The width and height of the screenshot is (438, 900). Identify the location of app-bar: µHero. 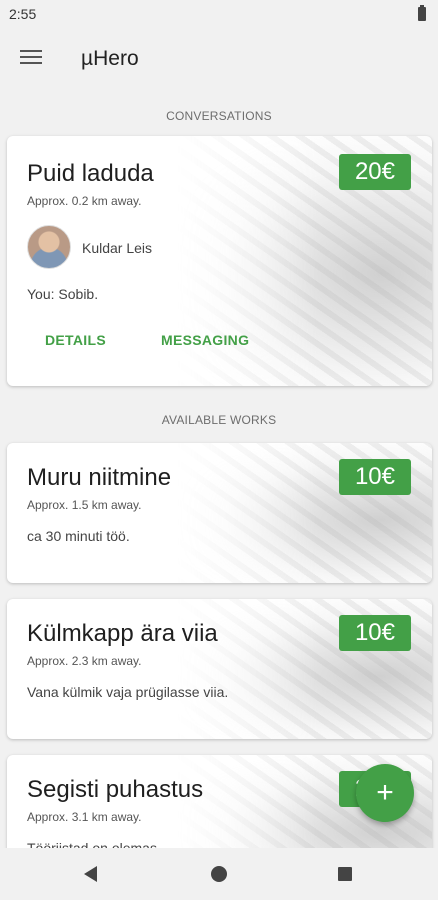
(219, 59).